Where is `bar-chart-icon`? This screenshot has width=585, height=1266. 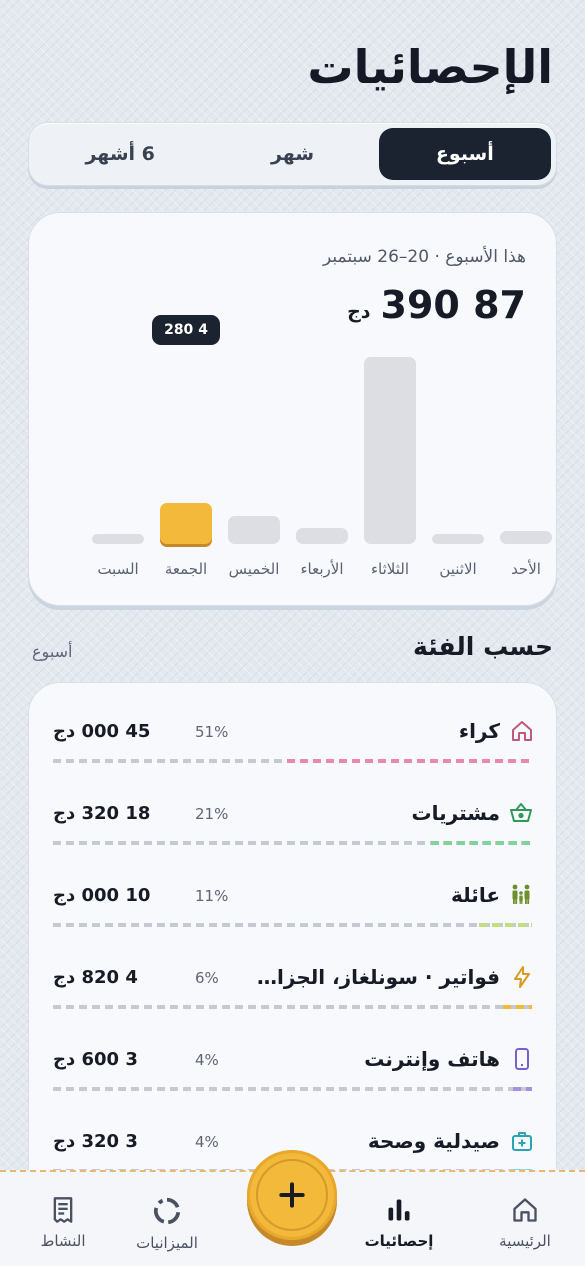
bar-chart-icon is located at coordinates (399, 1210).